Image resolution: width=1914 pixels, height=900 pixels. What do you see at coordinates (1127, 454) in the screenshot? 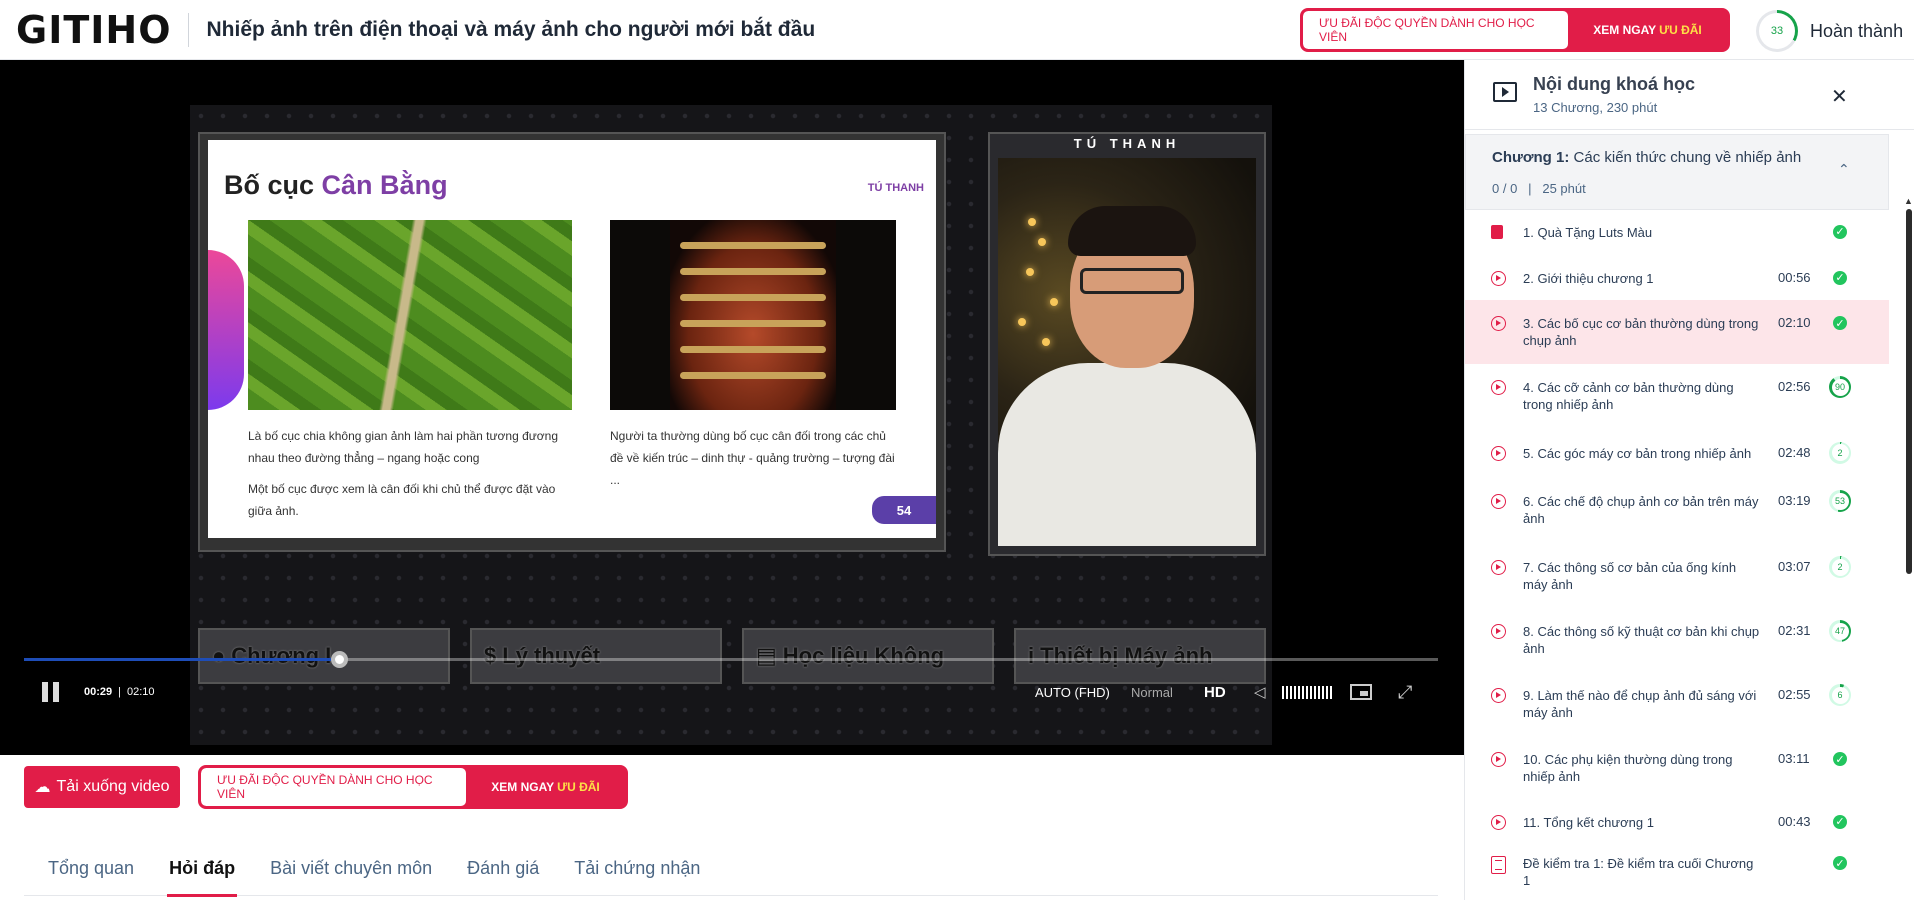
I see `presenter-shirt` at bounding box center [1127, 454].